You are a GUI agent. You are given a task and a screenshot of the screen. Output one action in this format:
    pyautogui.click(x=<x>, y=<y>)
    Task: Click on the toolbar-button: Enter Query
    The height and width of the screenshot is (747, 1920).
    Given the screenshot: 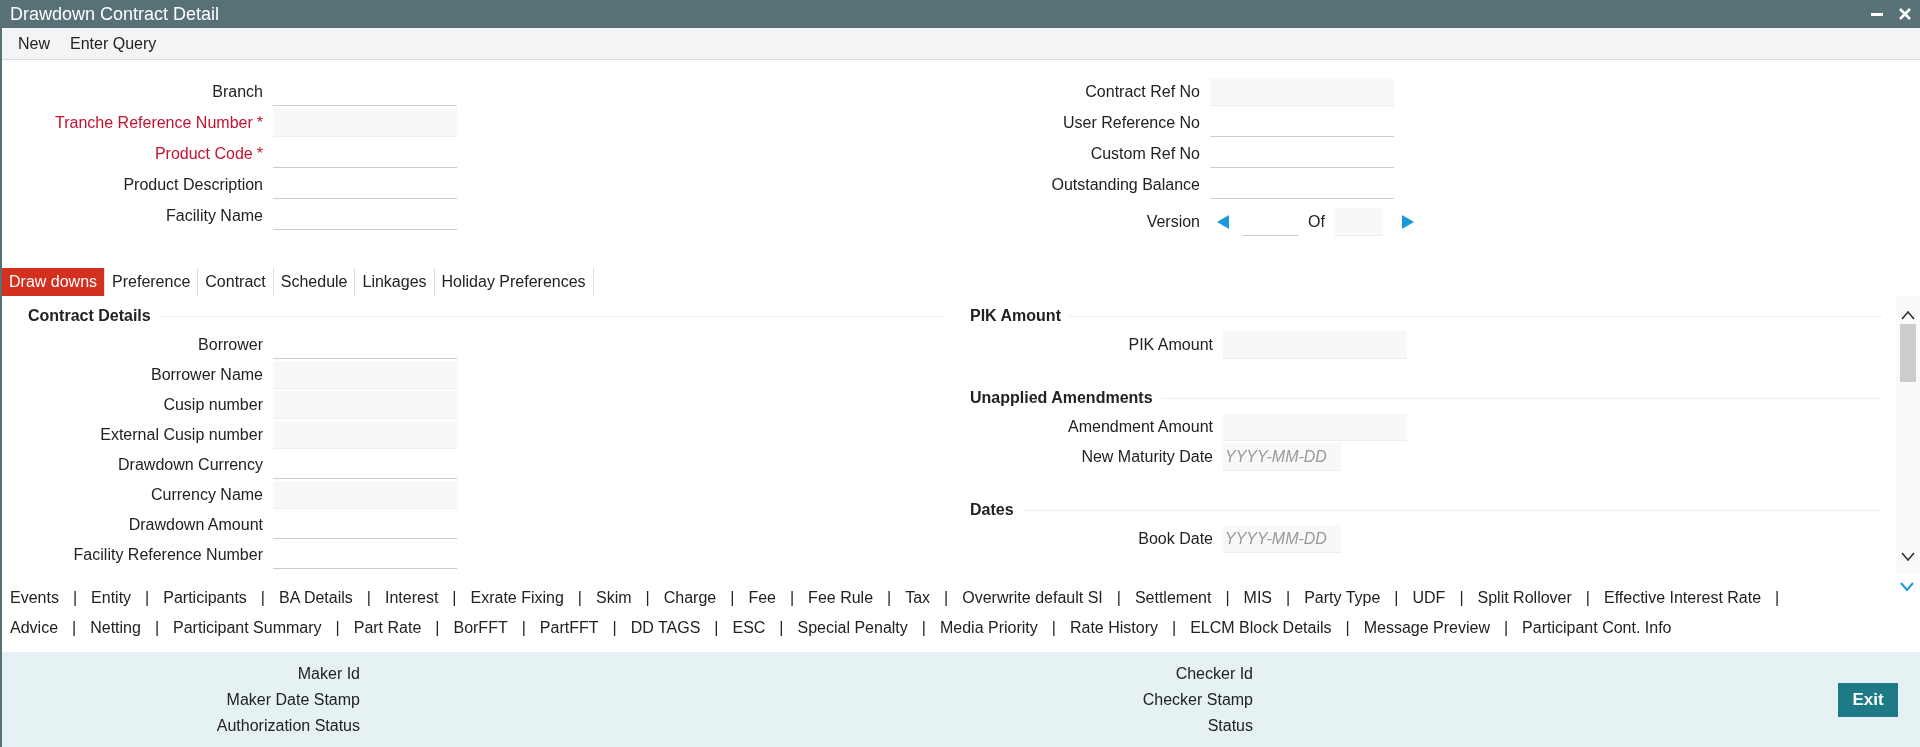 What is the action you would take?
    pyautogui.click(x=113, y=43)
    